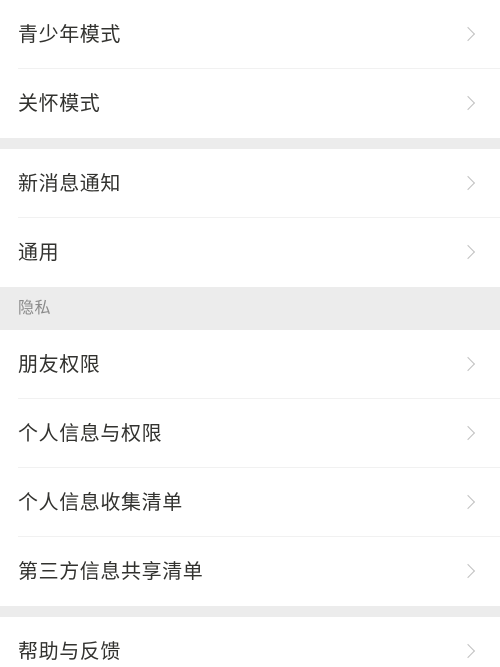 The image size is (500, 667). Describe the element at coordinates (69, 183) in the screenshot. I see `settings-row-label: 新消息通知` at that location.